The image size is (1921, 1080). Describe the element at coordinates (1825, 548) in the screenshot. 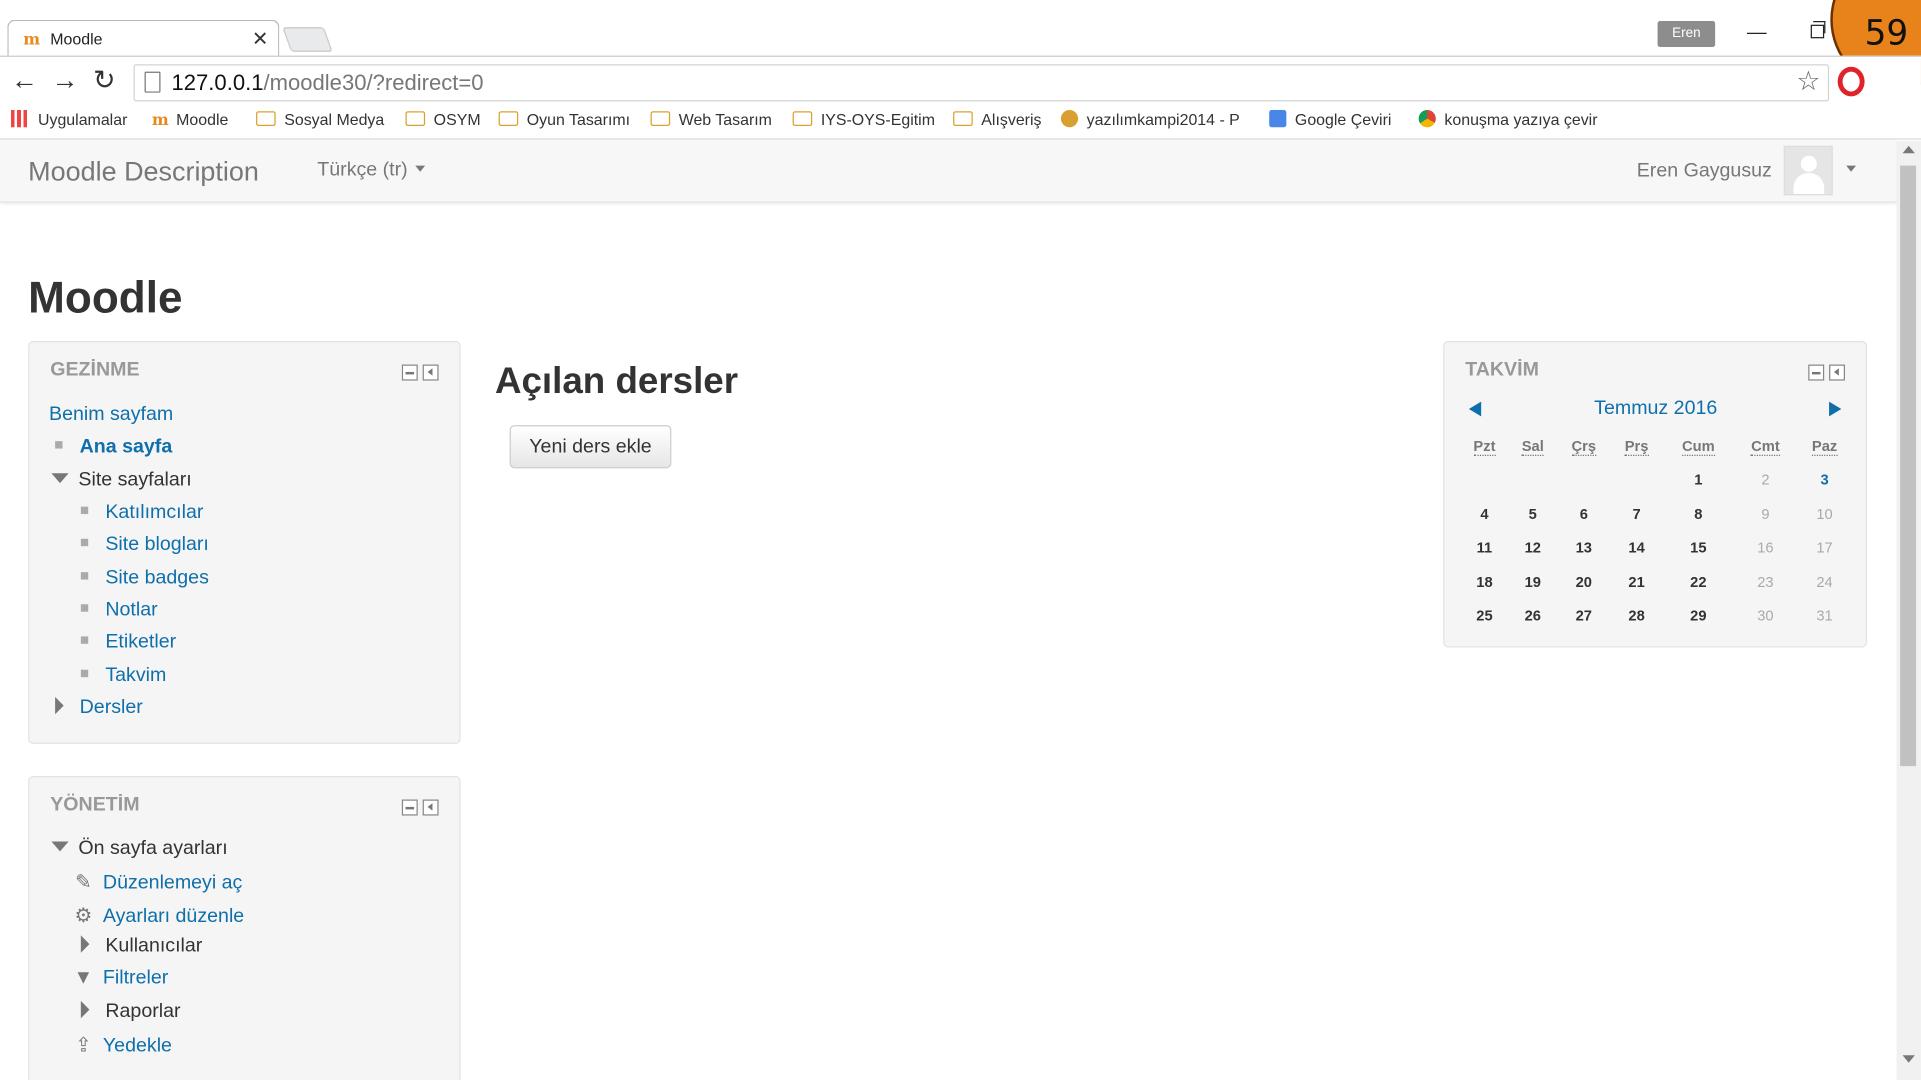

I see `calendar-day: 17` at that location.